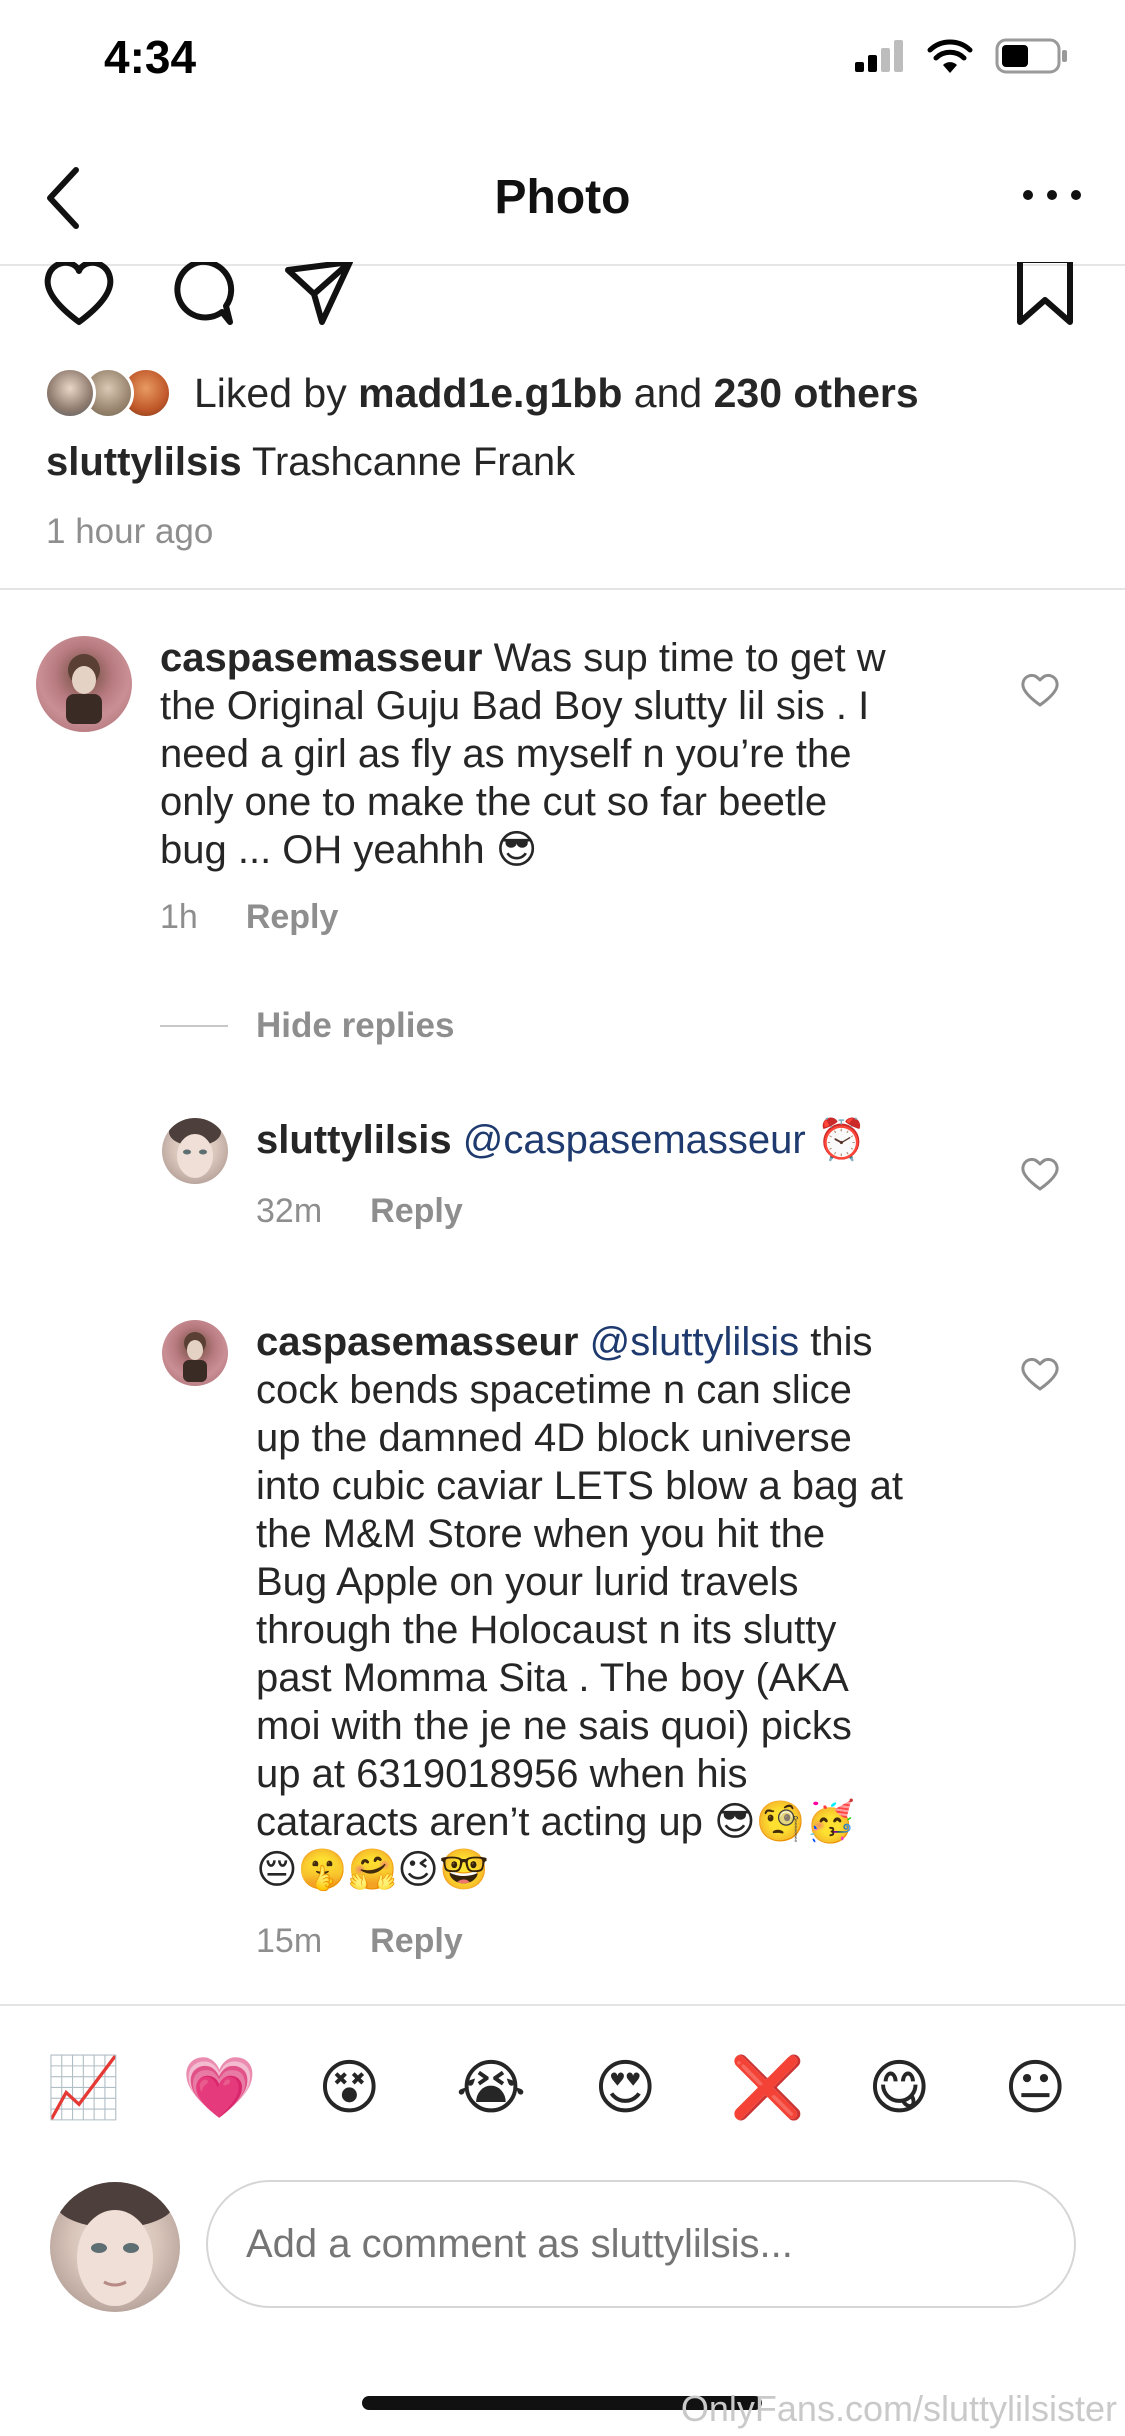  What do you see at coordinates (408, 462) in the screenshot?
I see `caption-text: Trashcanne Frank` at bounding box center [408, 462].